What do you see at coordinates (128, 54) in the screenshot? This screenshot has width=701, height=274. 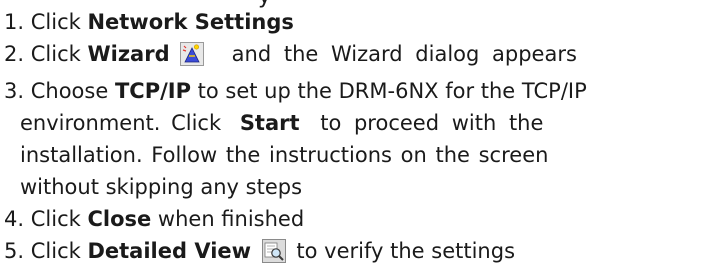 I see `wizard-label: Wizard` at bounding box center [128, 54].